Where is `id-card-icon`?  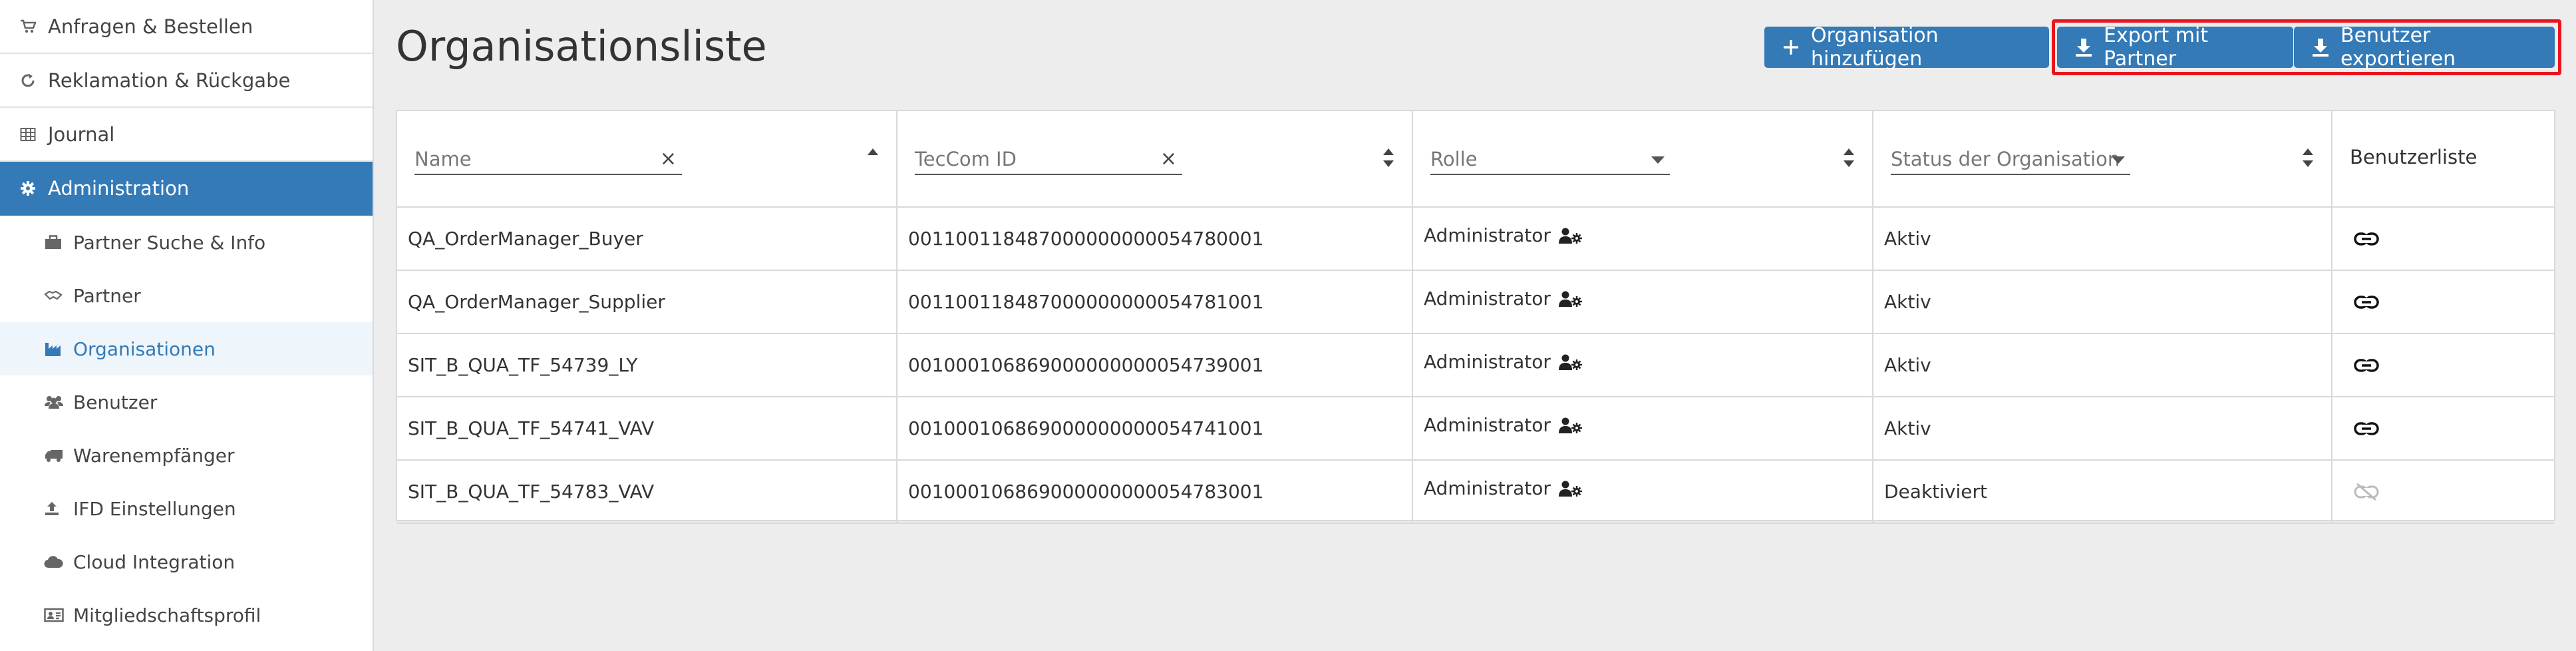
id-card-icon is located at coordinates (57, 615).